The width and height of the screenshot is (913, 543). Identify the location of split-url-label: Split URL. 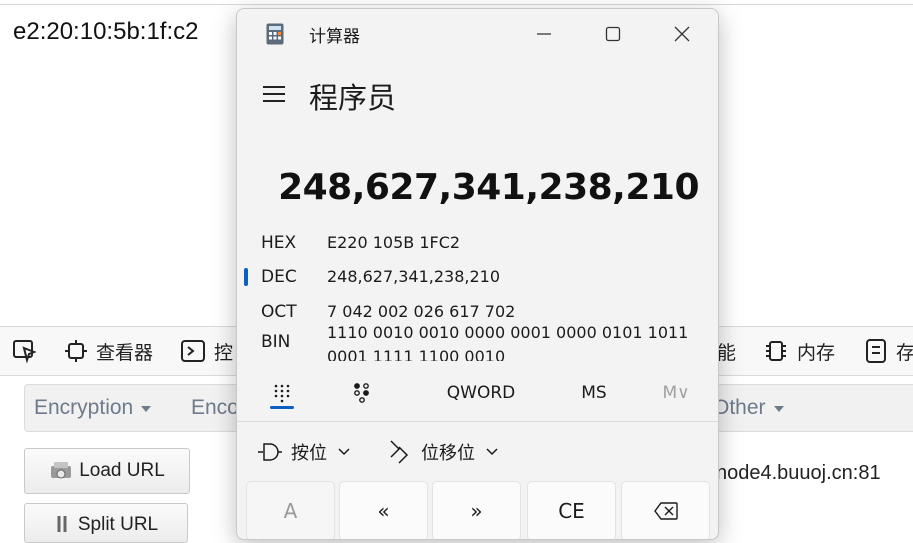
(118, 524).